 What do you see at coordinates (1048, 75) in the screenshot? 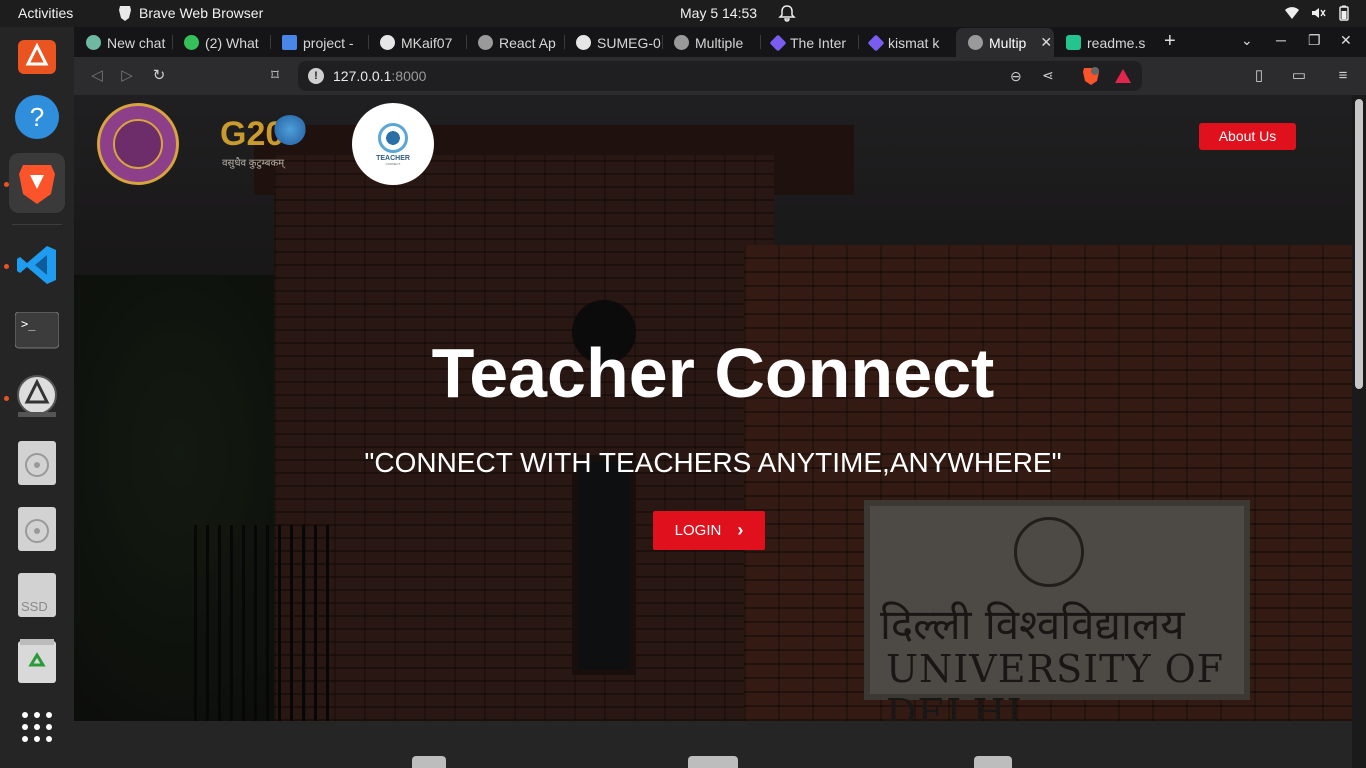
I see `share-icon: ⋖` at bounding box center [1048, 75].